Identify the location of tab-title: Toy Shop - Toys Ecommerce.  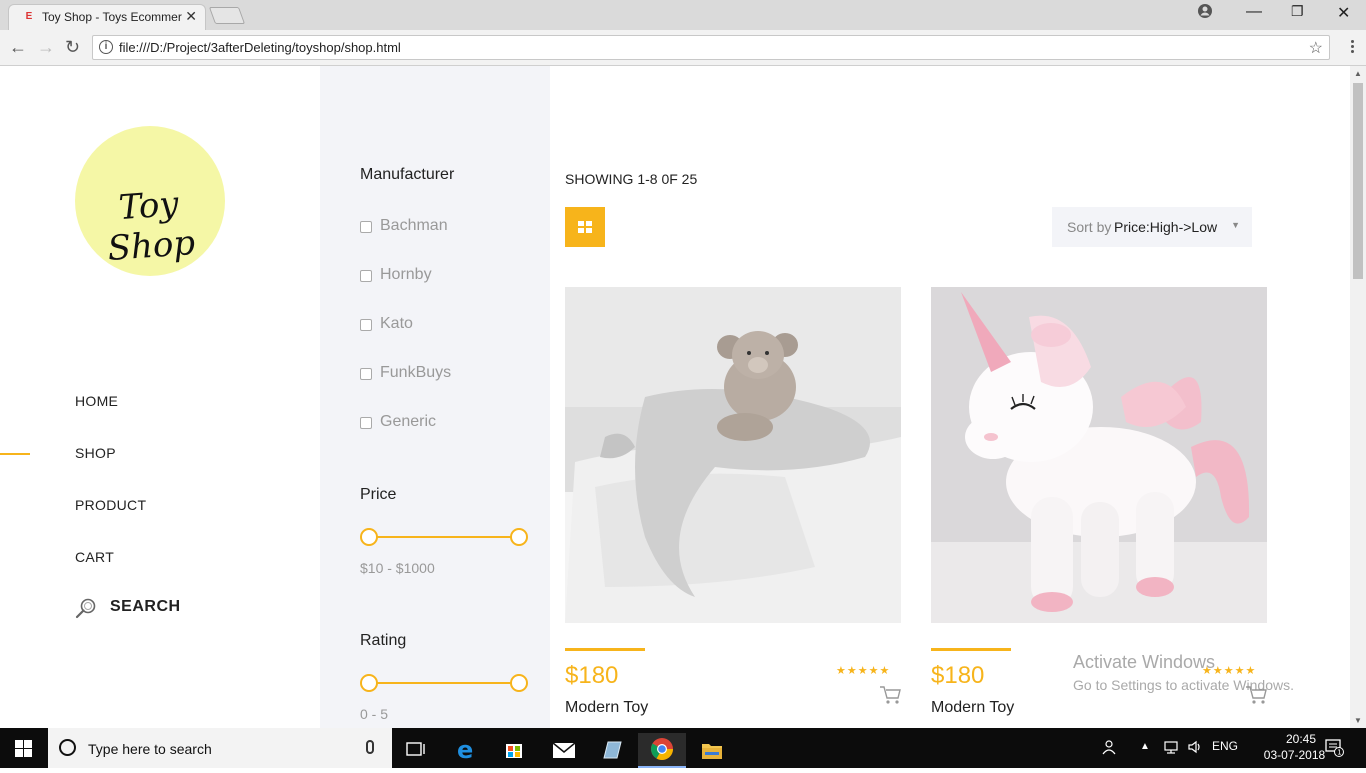
(112, 17).